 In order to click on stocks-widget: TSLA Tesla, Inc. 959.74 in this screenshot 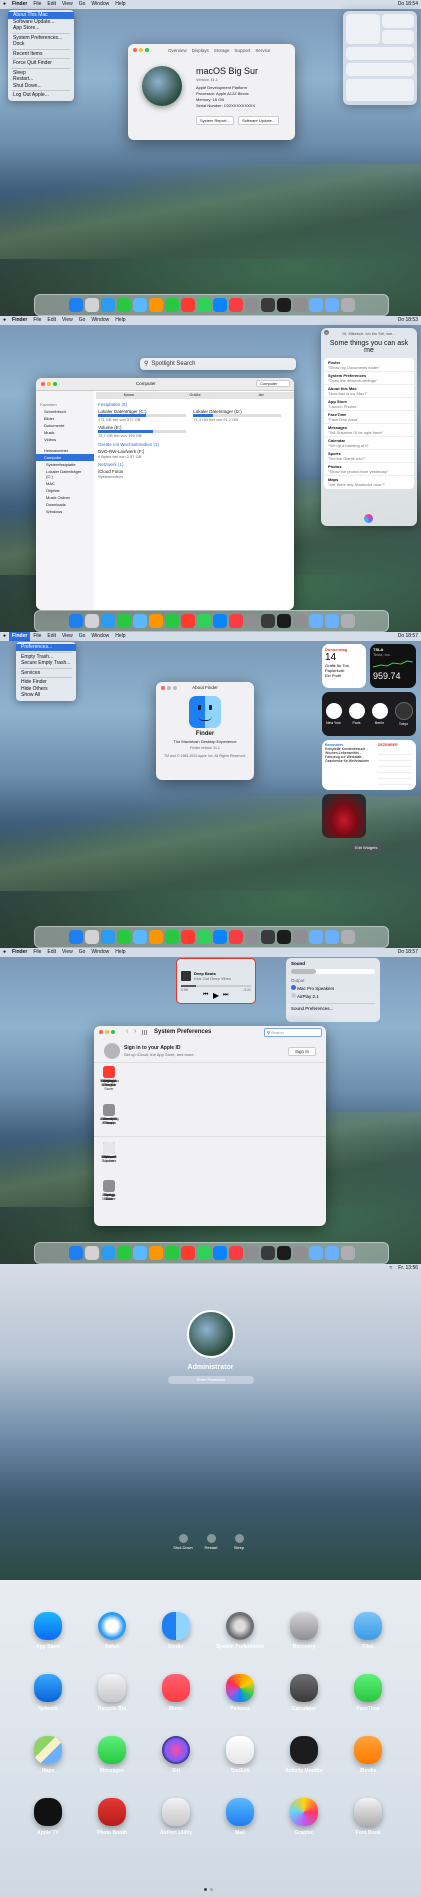, I will do `click(393, 666)`.